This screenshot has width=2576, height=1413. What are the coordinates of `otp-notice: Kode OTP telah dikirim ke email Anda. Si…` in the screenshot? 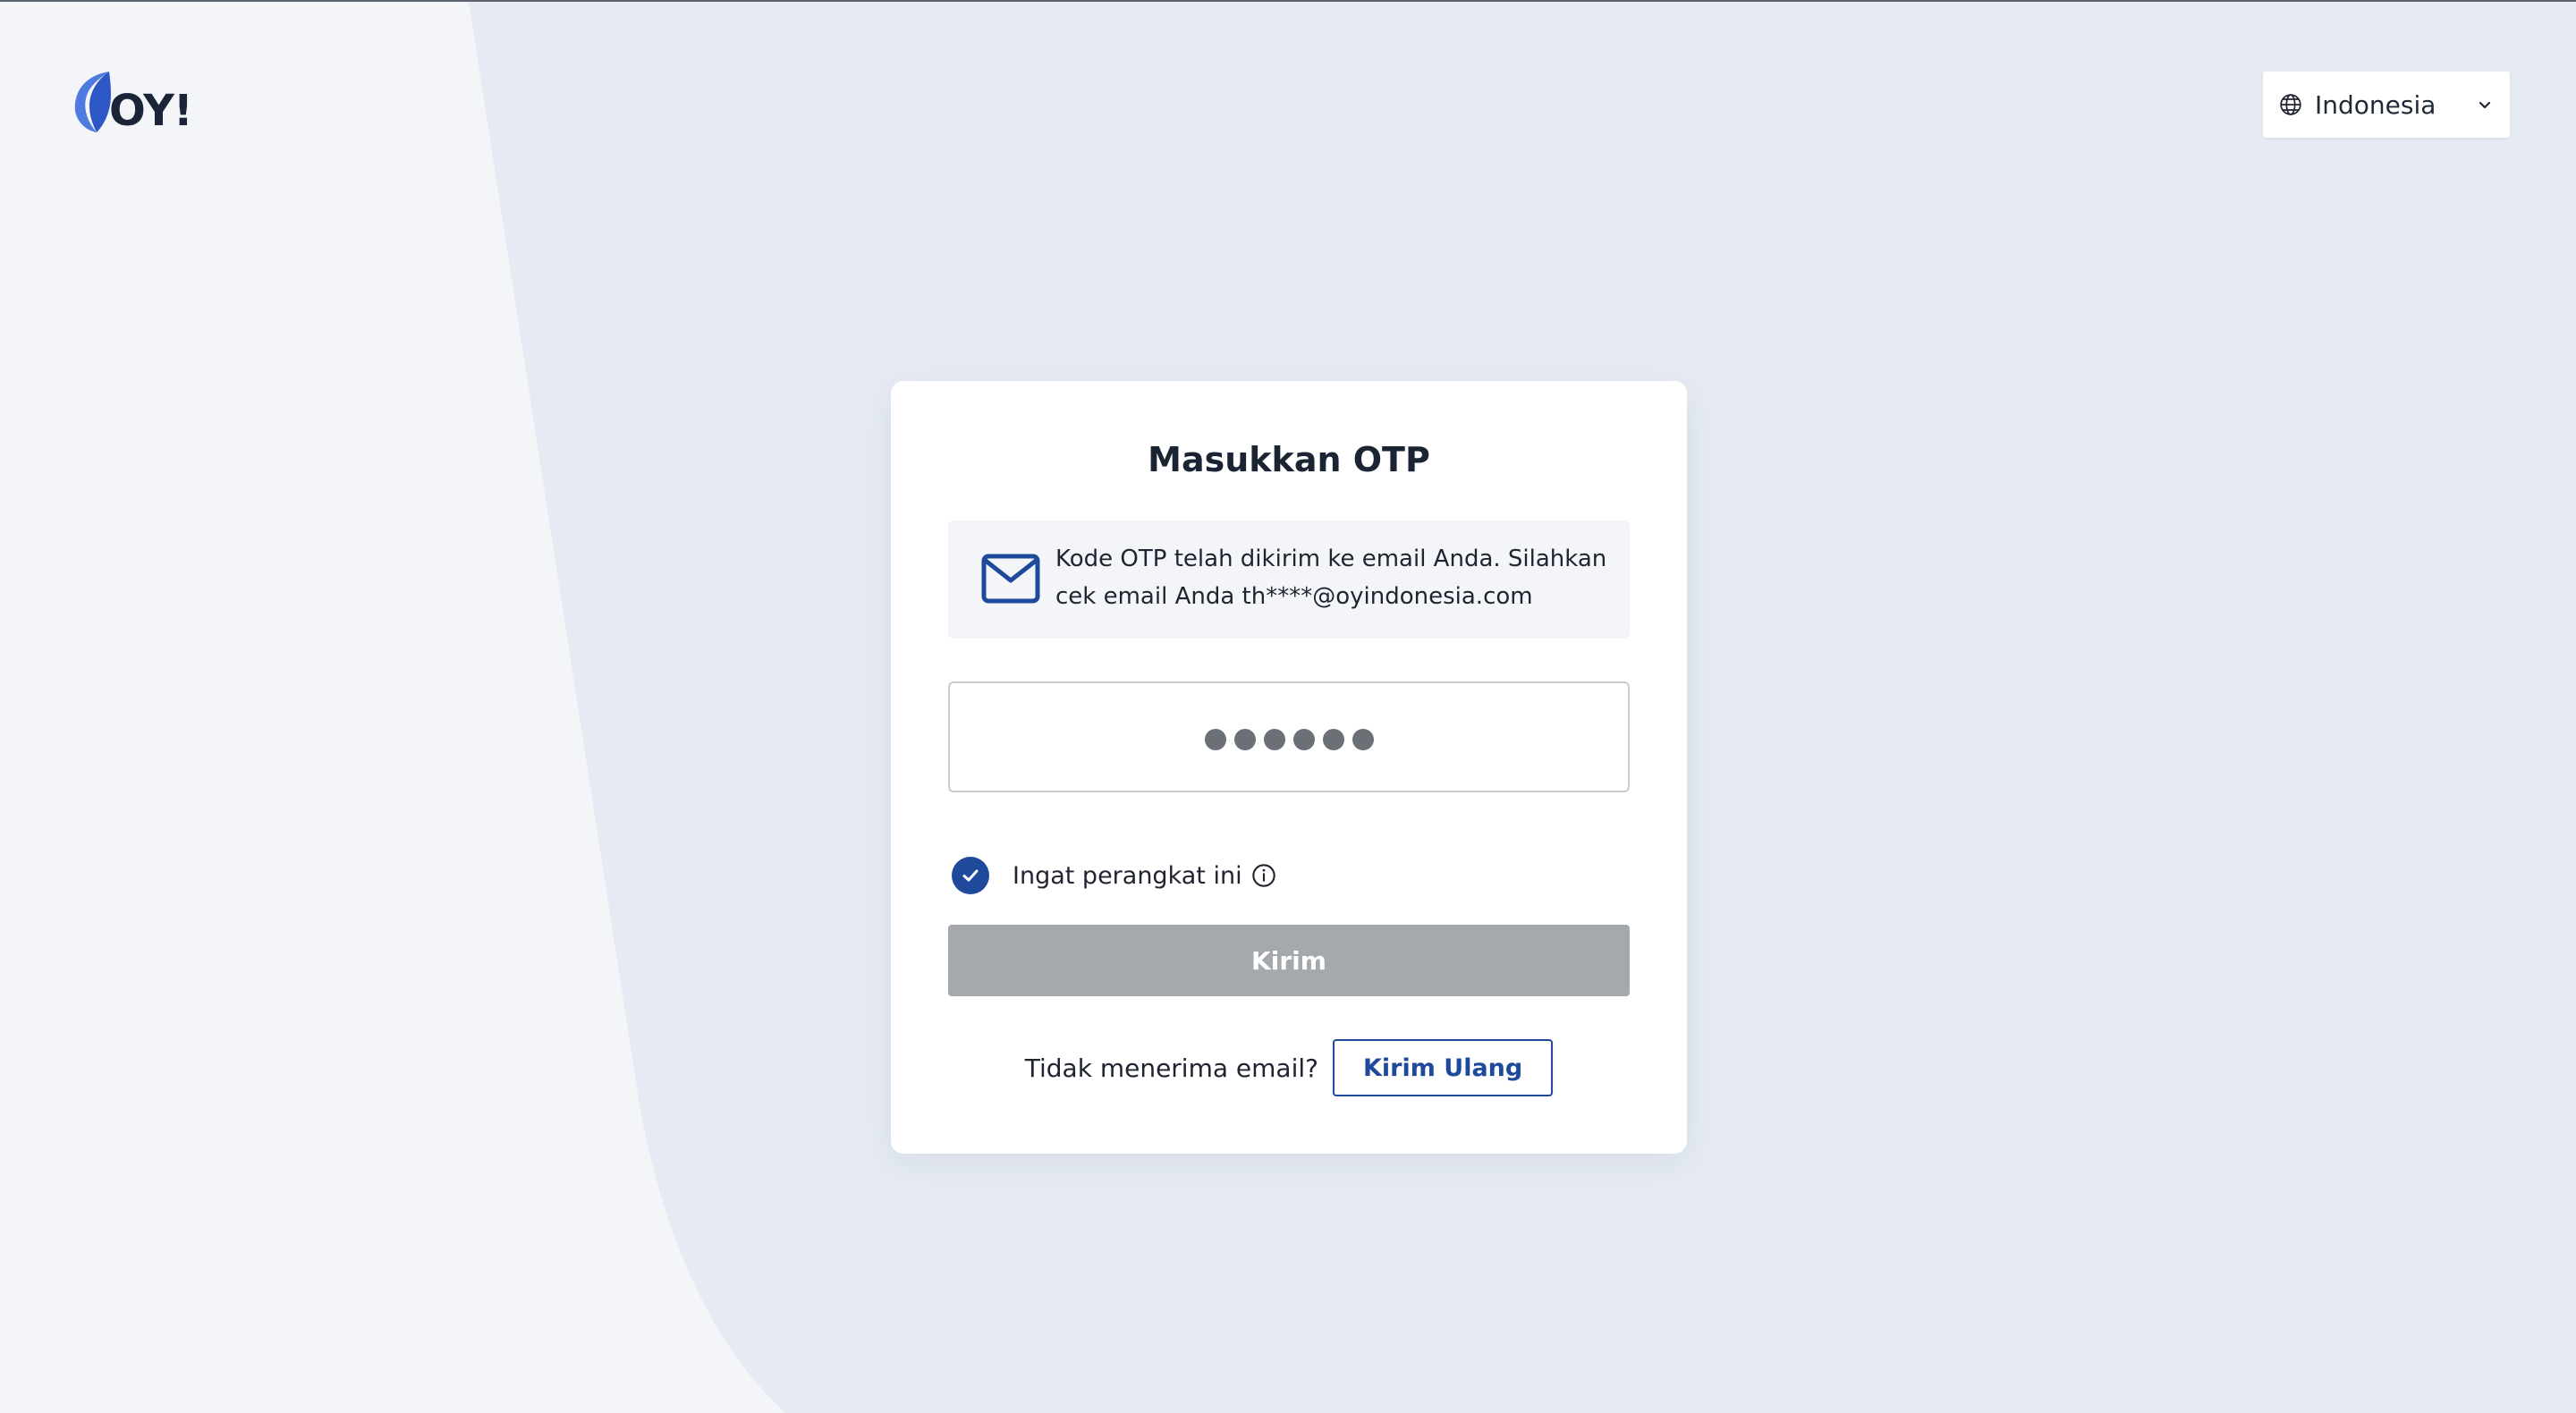 It's located at (1289, 579).